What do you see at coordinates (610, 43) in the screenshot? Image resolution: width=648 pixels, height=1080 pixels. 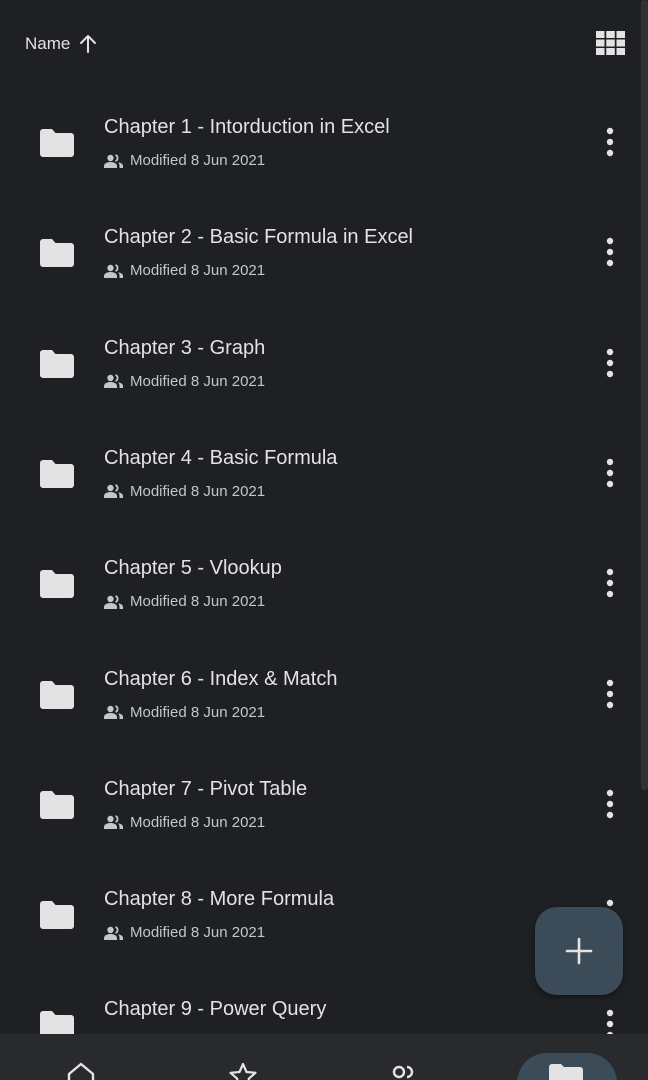 I see `grid-view-icon` at bounding box center [610, 43].